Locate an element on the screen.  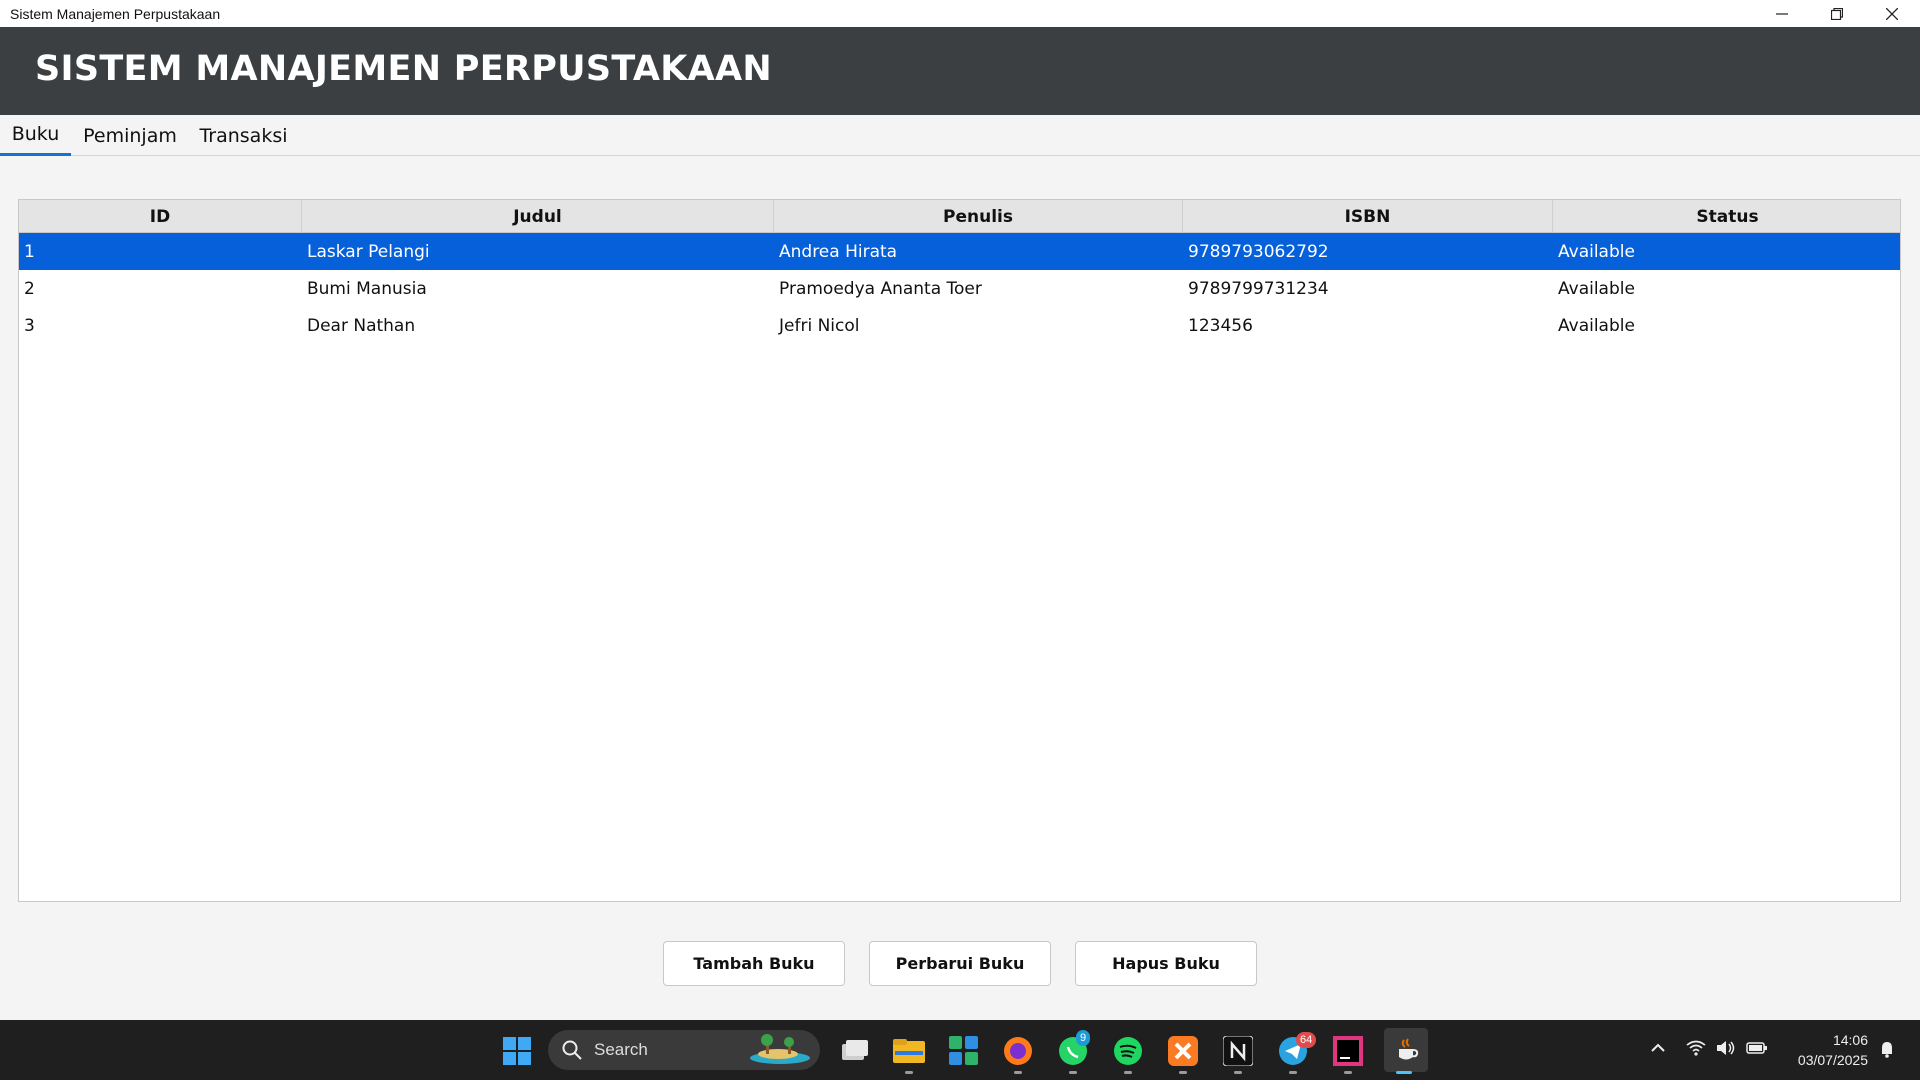
window-title: Sistem Manajemen Perpustakaan is located at coordinates (115, 13).